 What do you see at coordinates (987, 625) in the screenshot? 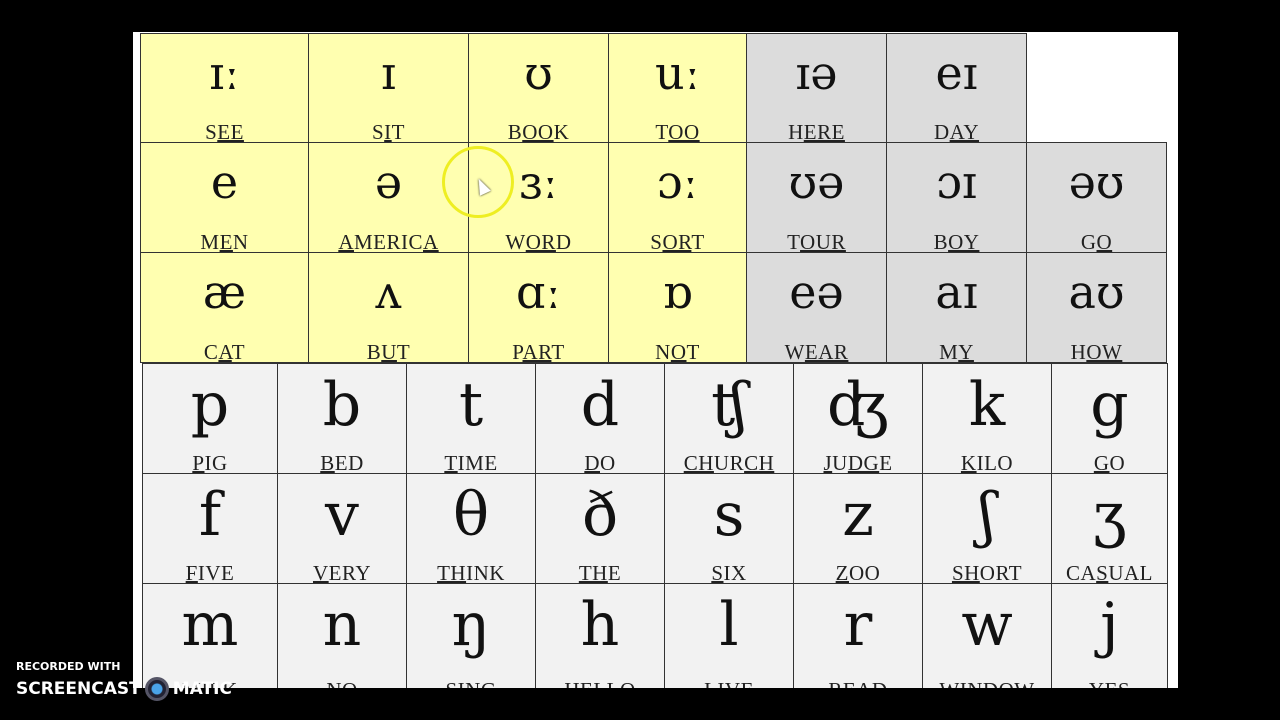
I see `phoneme-symbol: w` at bounding box center [987, 625].